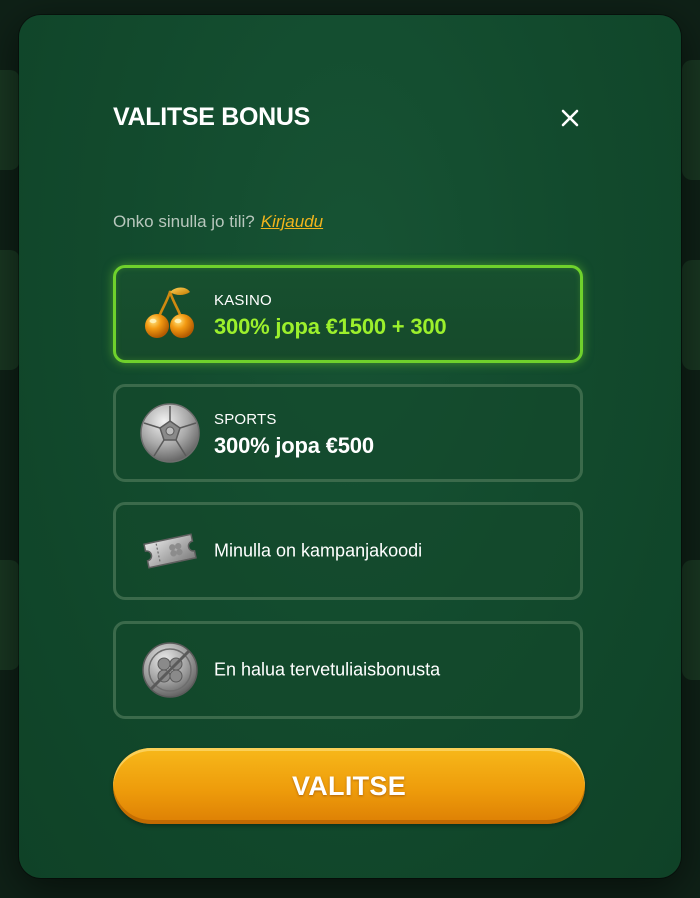 The image size is (700, 898). I want to click on bonus-option-kasino: KASINO 300% jopa €1500 + 300, so click(348, 314).